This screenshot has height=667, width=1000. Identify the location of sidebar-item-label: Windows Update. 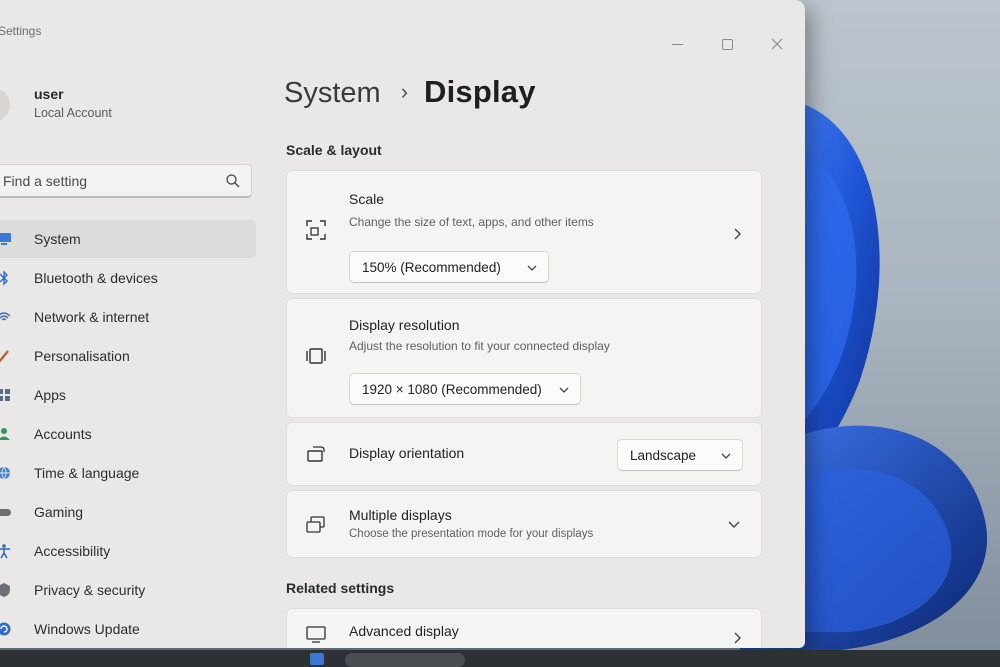
(87, 629).